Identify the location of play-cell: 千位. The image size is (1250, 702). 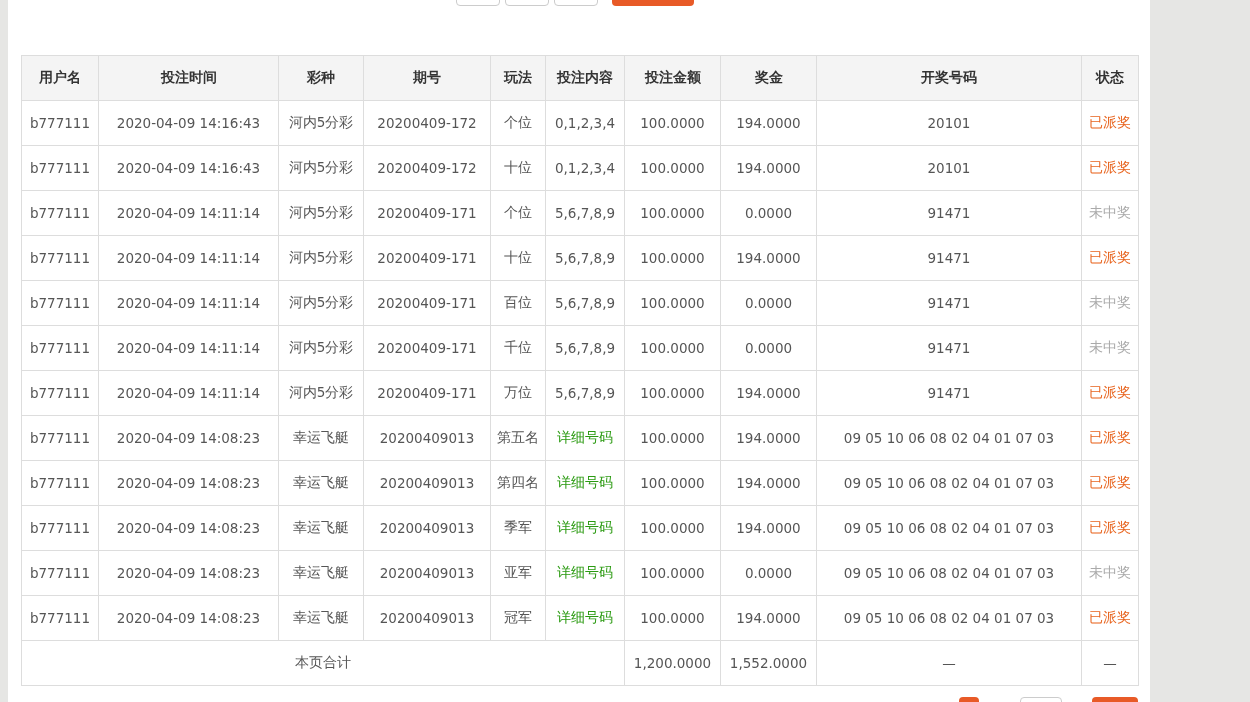
(518, 348).